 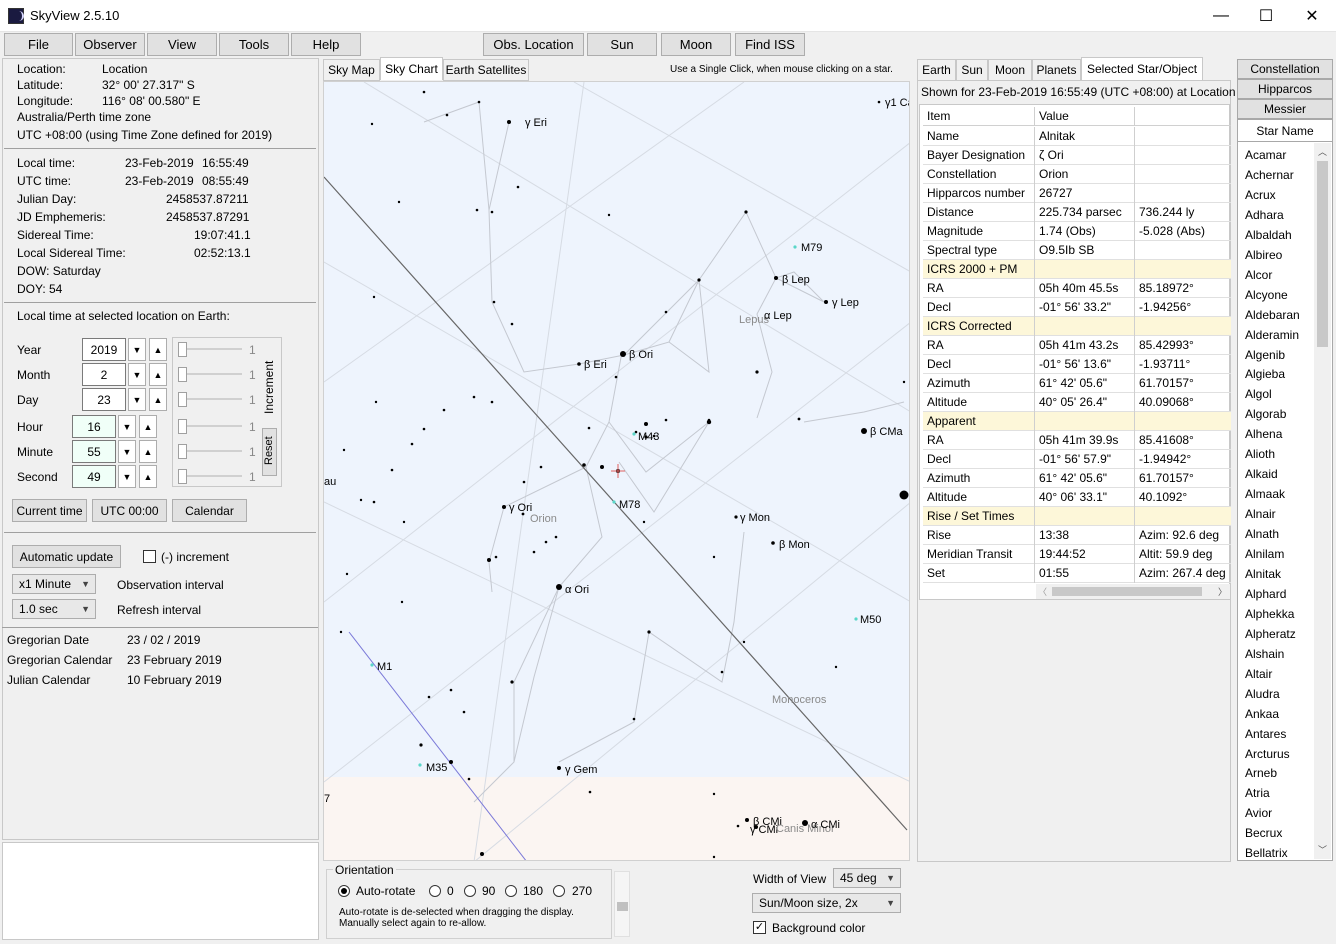 What do you see at coordinates (1265, 594) in the screenshot?
I see `star-list-item: Alphard` at bounding box center [1265, 594].